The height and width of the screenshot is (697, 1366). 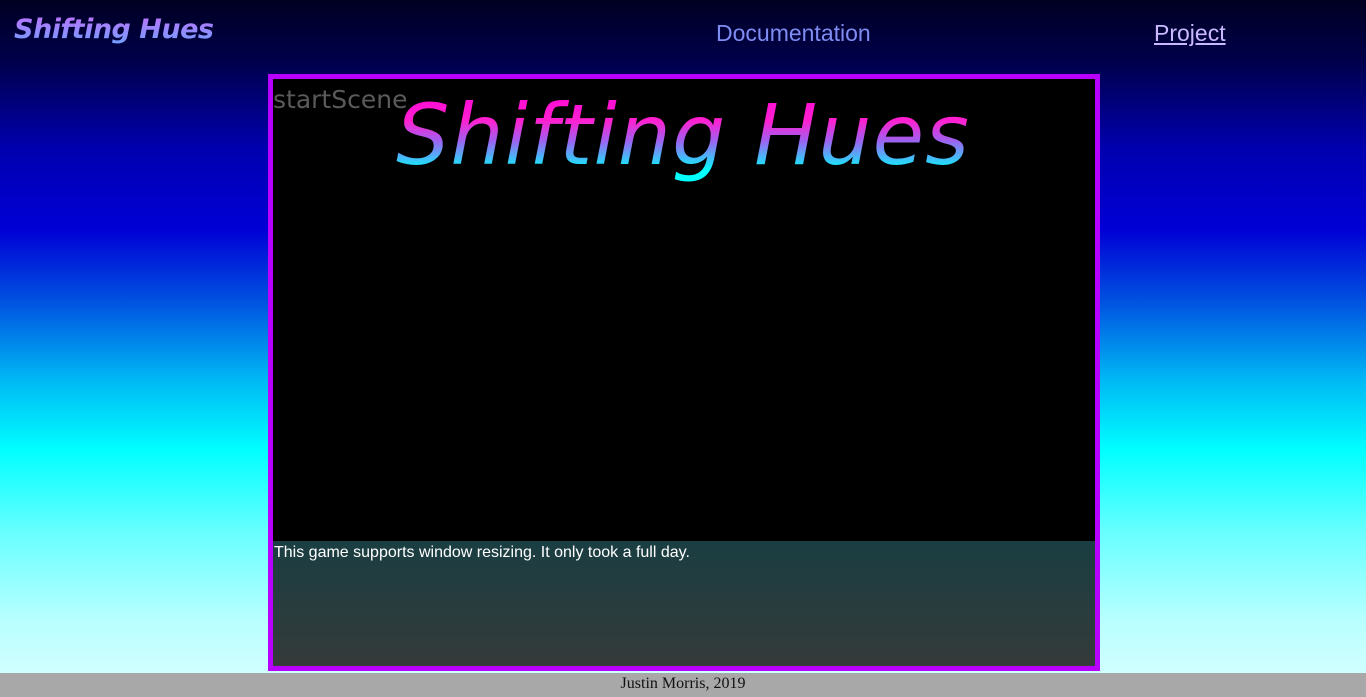 What do you see at coordinates (1190, 33) in the screenshot?
I see `nav-link-project: Project` at bounding box center [1190, 33].